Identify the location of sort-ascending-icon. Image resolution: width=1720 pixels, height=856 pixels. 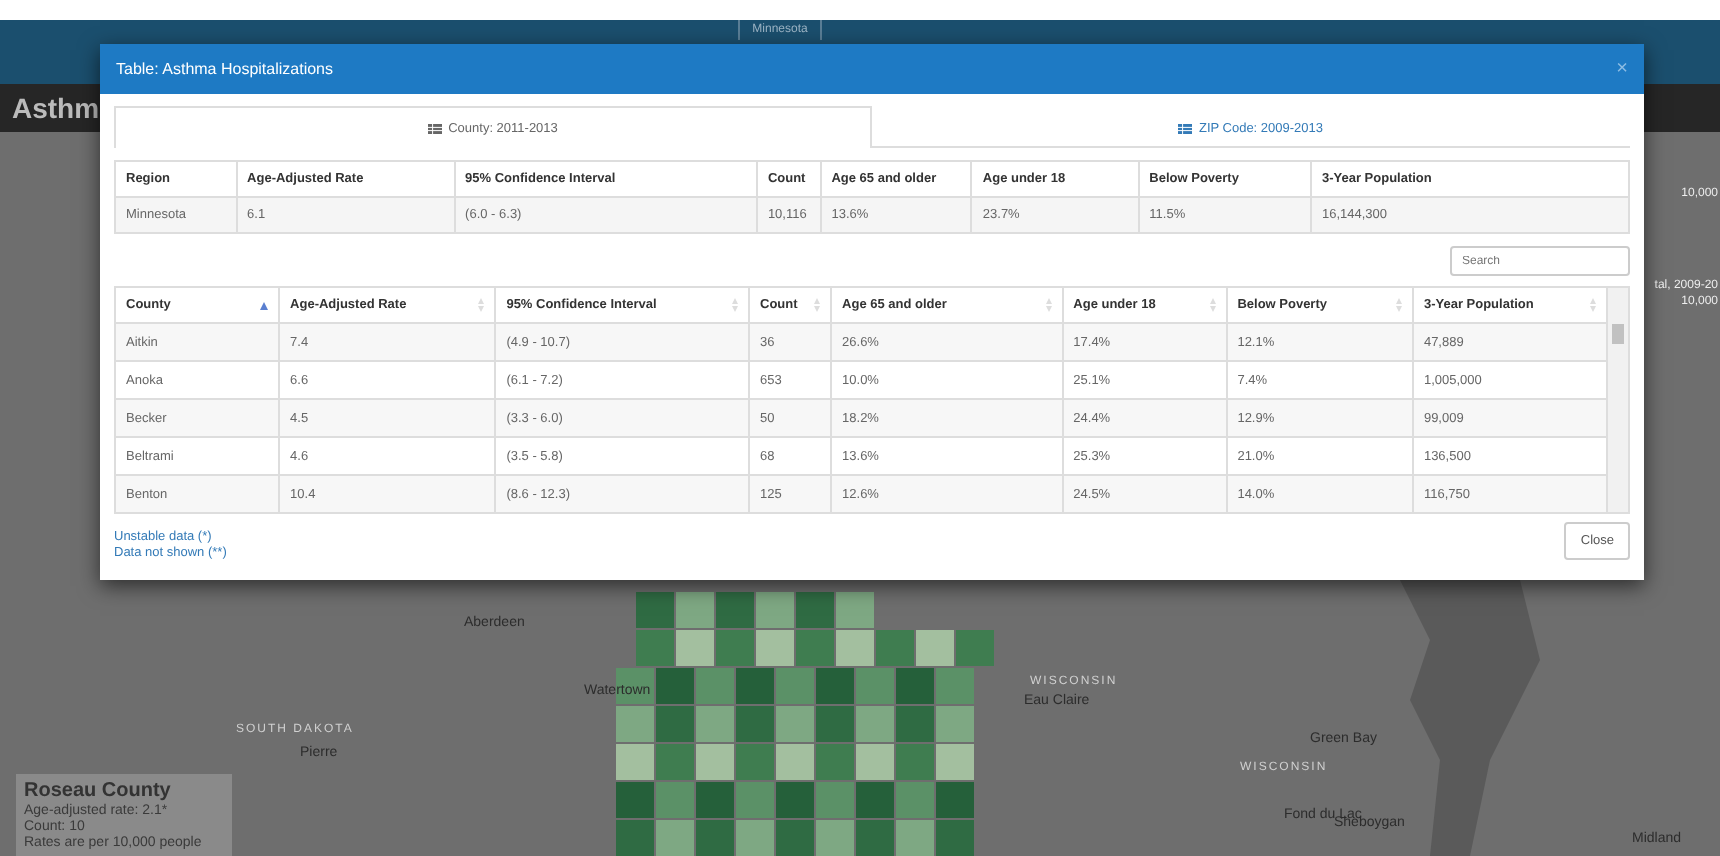
(264, 305).